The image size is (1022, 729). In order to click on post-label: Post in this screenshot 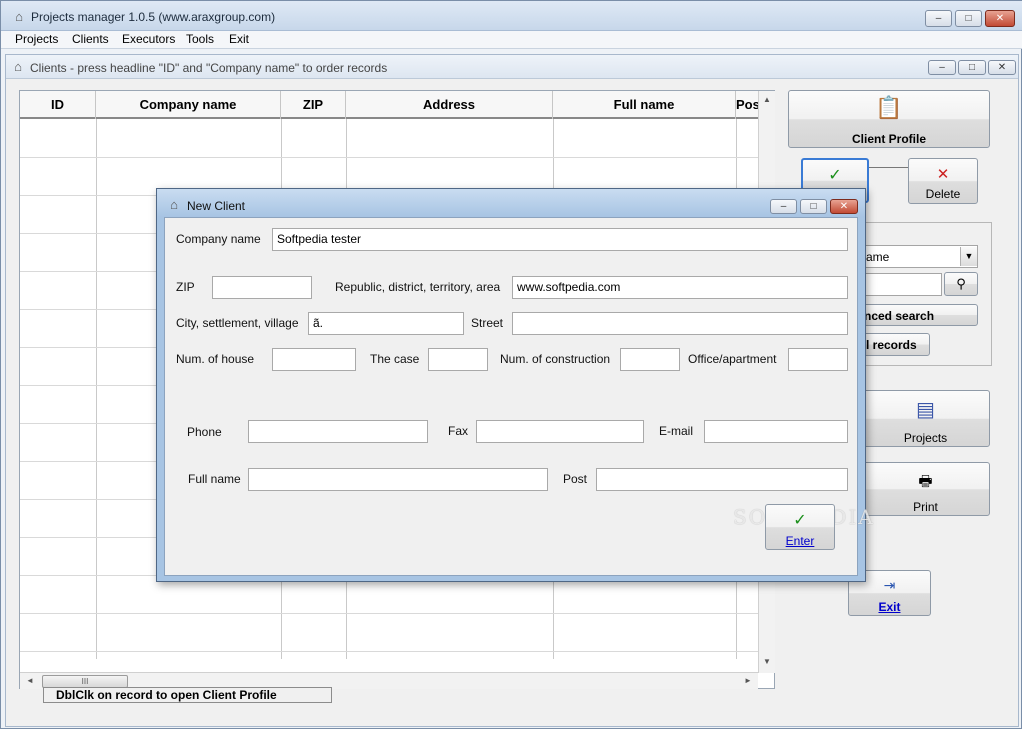, I will do `click(575, 479)`.